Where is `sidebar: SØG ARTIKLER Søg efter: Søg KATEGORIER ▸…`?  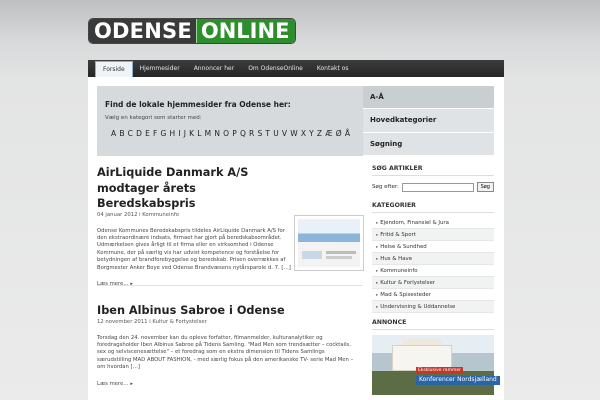
sidebar: SØG ARTIKLER Søg efter: Søg KATEGORIER ▸… is located at coordinates (436, 280).